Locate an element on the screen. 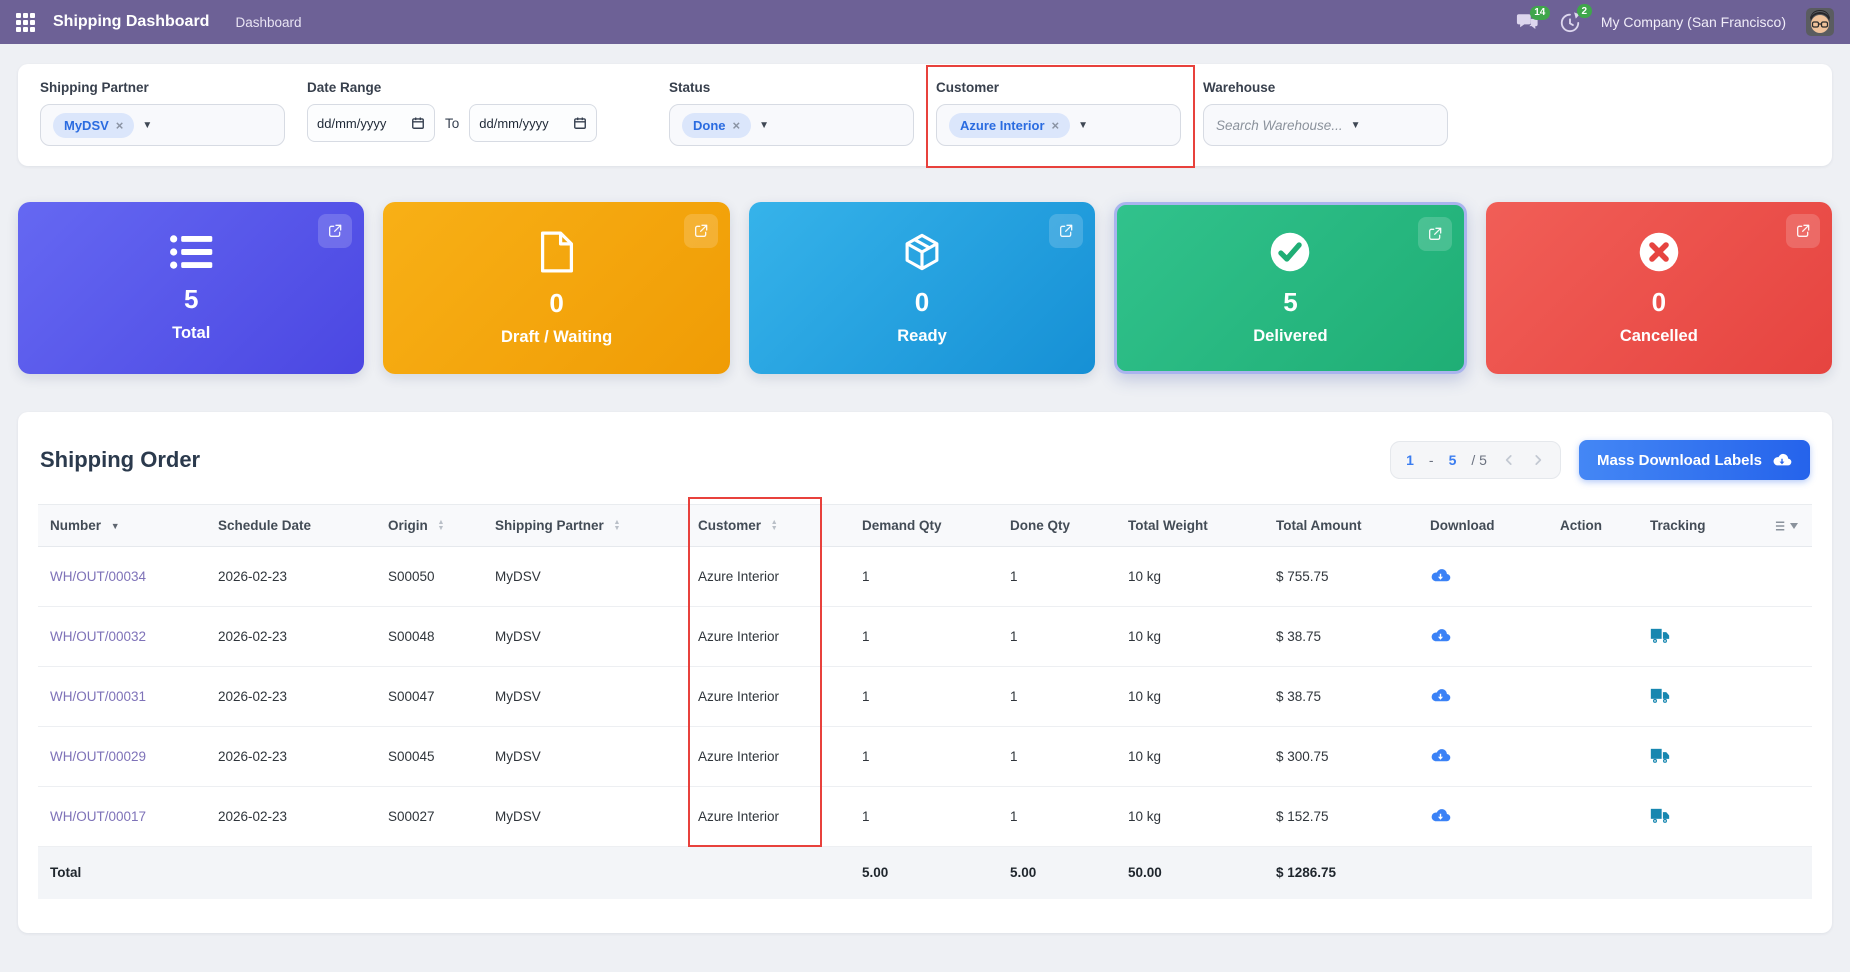  column-header: Shipping Partner ▲ ▼ is located at coordinates (584, 525).